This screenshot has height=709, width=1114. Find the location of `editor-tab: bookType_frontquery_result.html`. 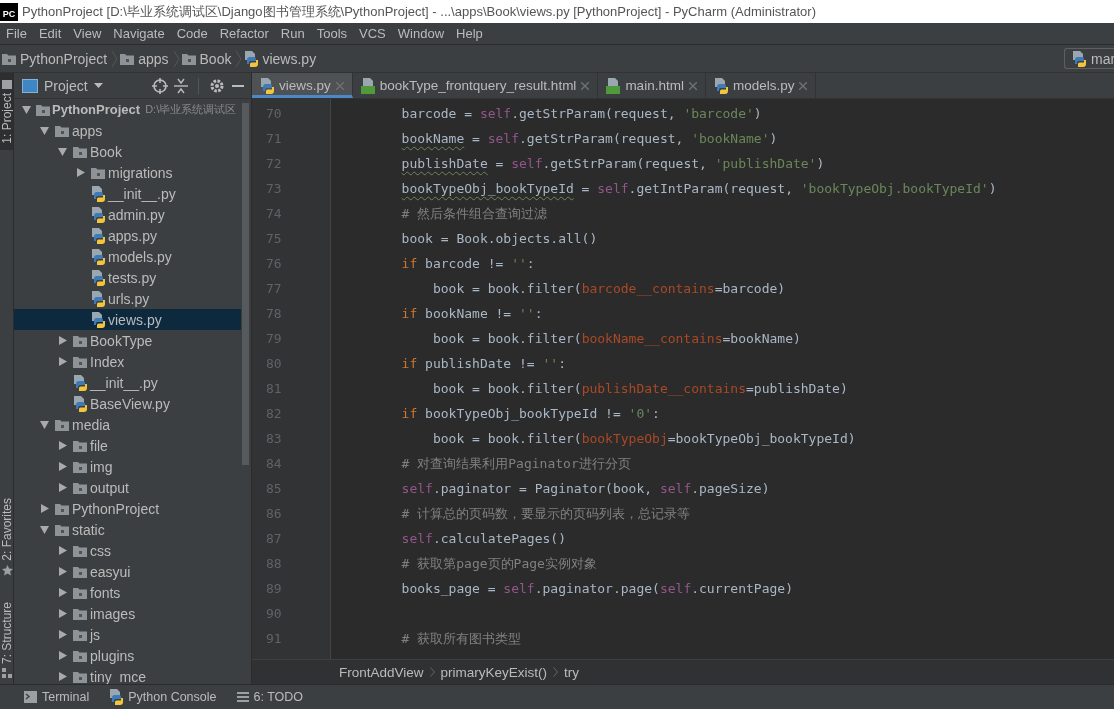

editor-tab: bookType_frontquery_result.html is located at coordinates (475, 85).